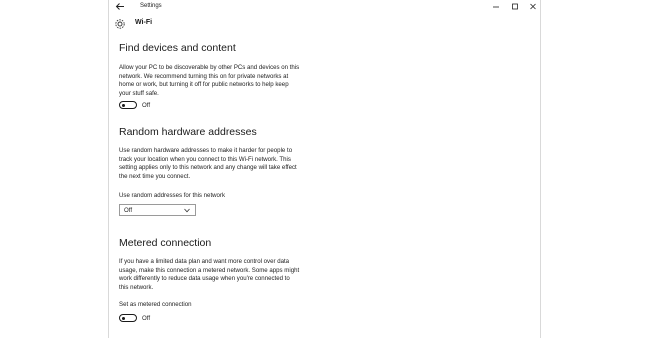 The width and height of the screenshot is (650, 338). I want to click on minimize-icon, so click(496, 7).